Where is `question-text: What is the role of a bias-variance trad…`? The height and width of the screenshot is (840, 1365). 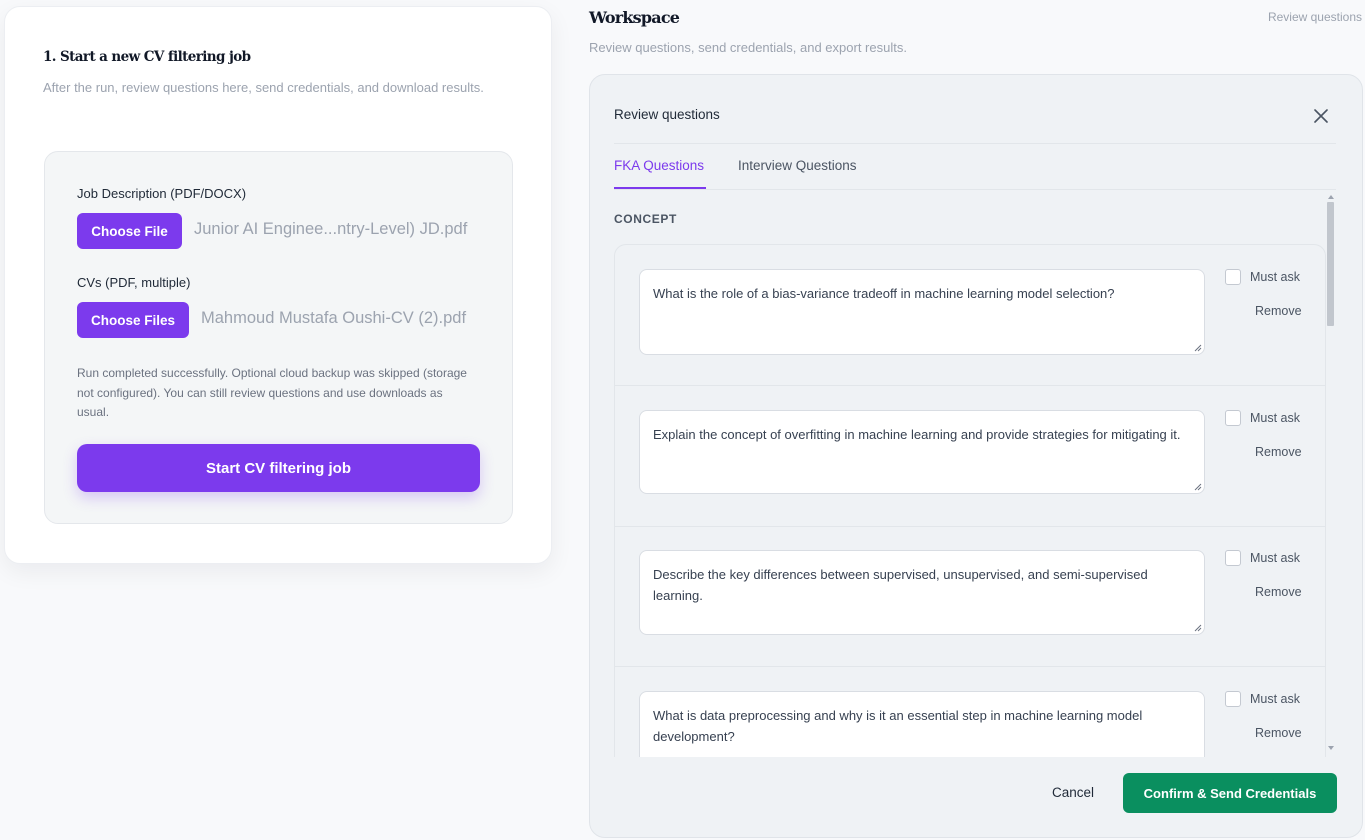
question-text: What is the role of a bias-variance trad… is located at coordinates (884, 293).